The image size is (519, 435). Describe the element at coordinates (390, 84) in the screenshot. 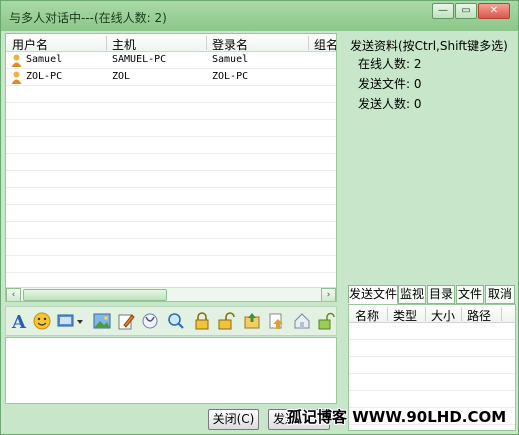

I see `send-files-count: 发送文件: 0` at that location.